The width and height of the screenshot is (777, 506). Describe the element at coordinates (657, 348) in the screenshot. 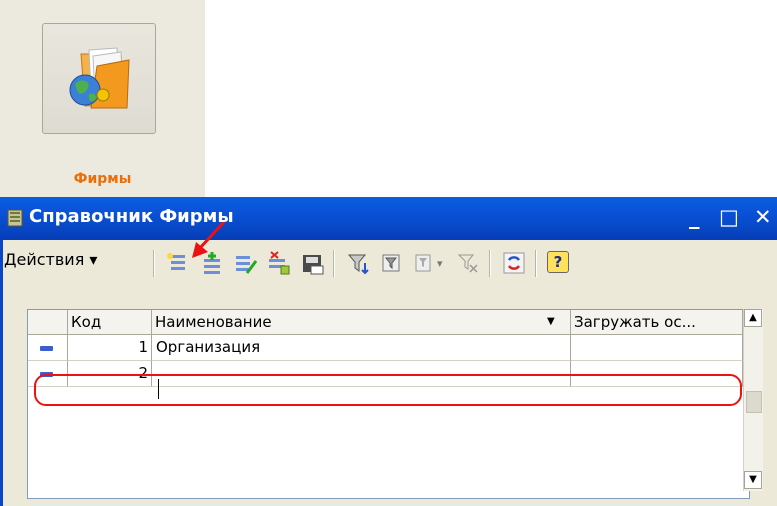

I see `table-cell-load` at that location.